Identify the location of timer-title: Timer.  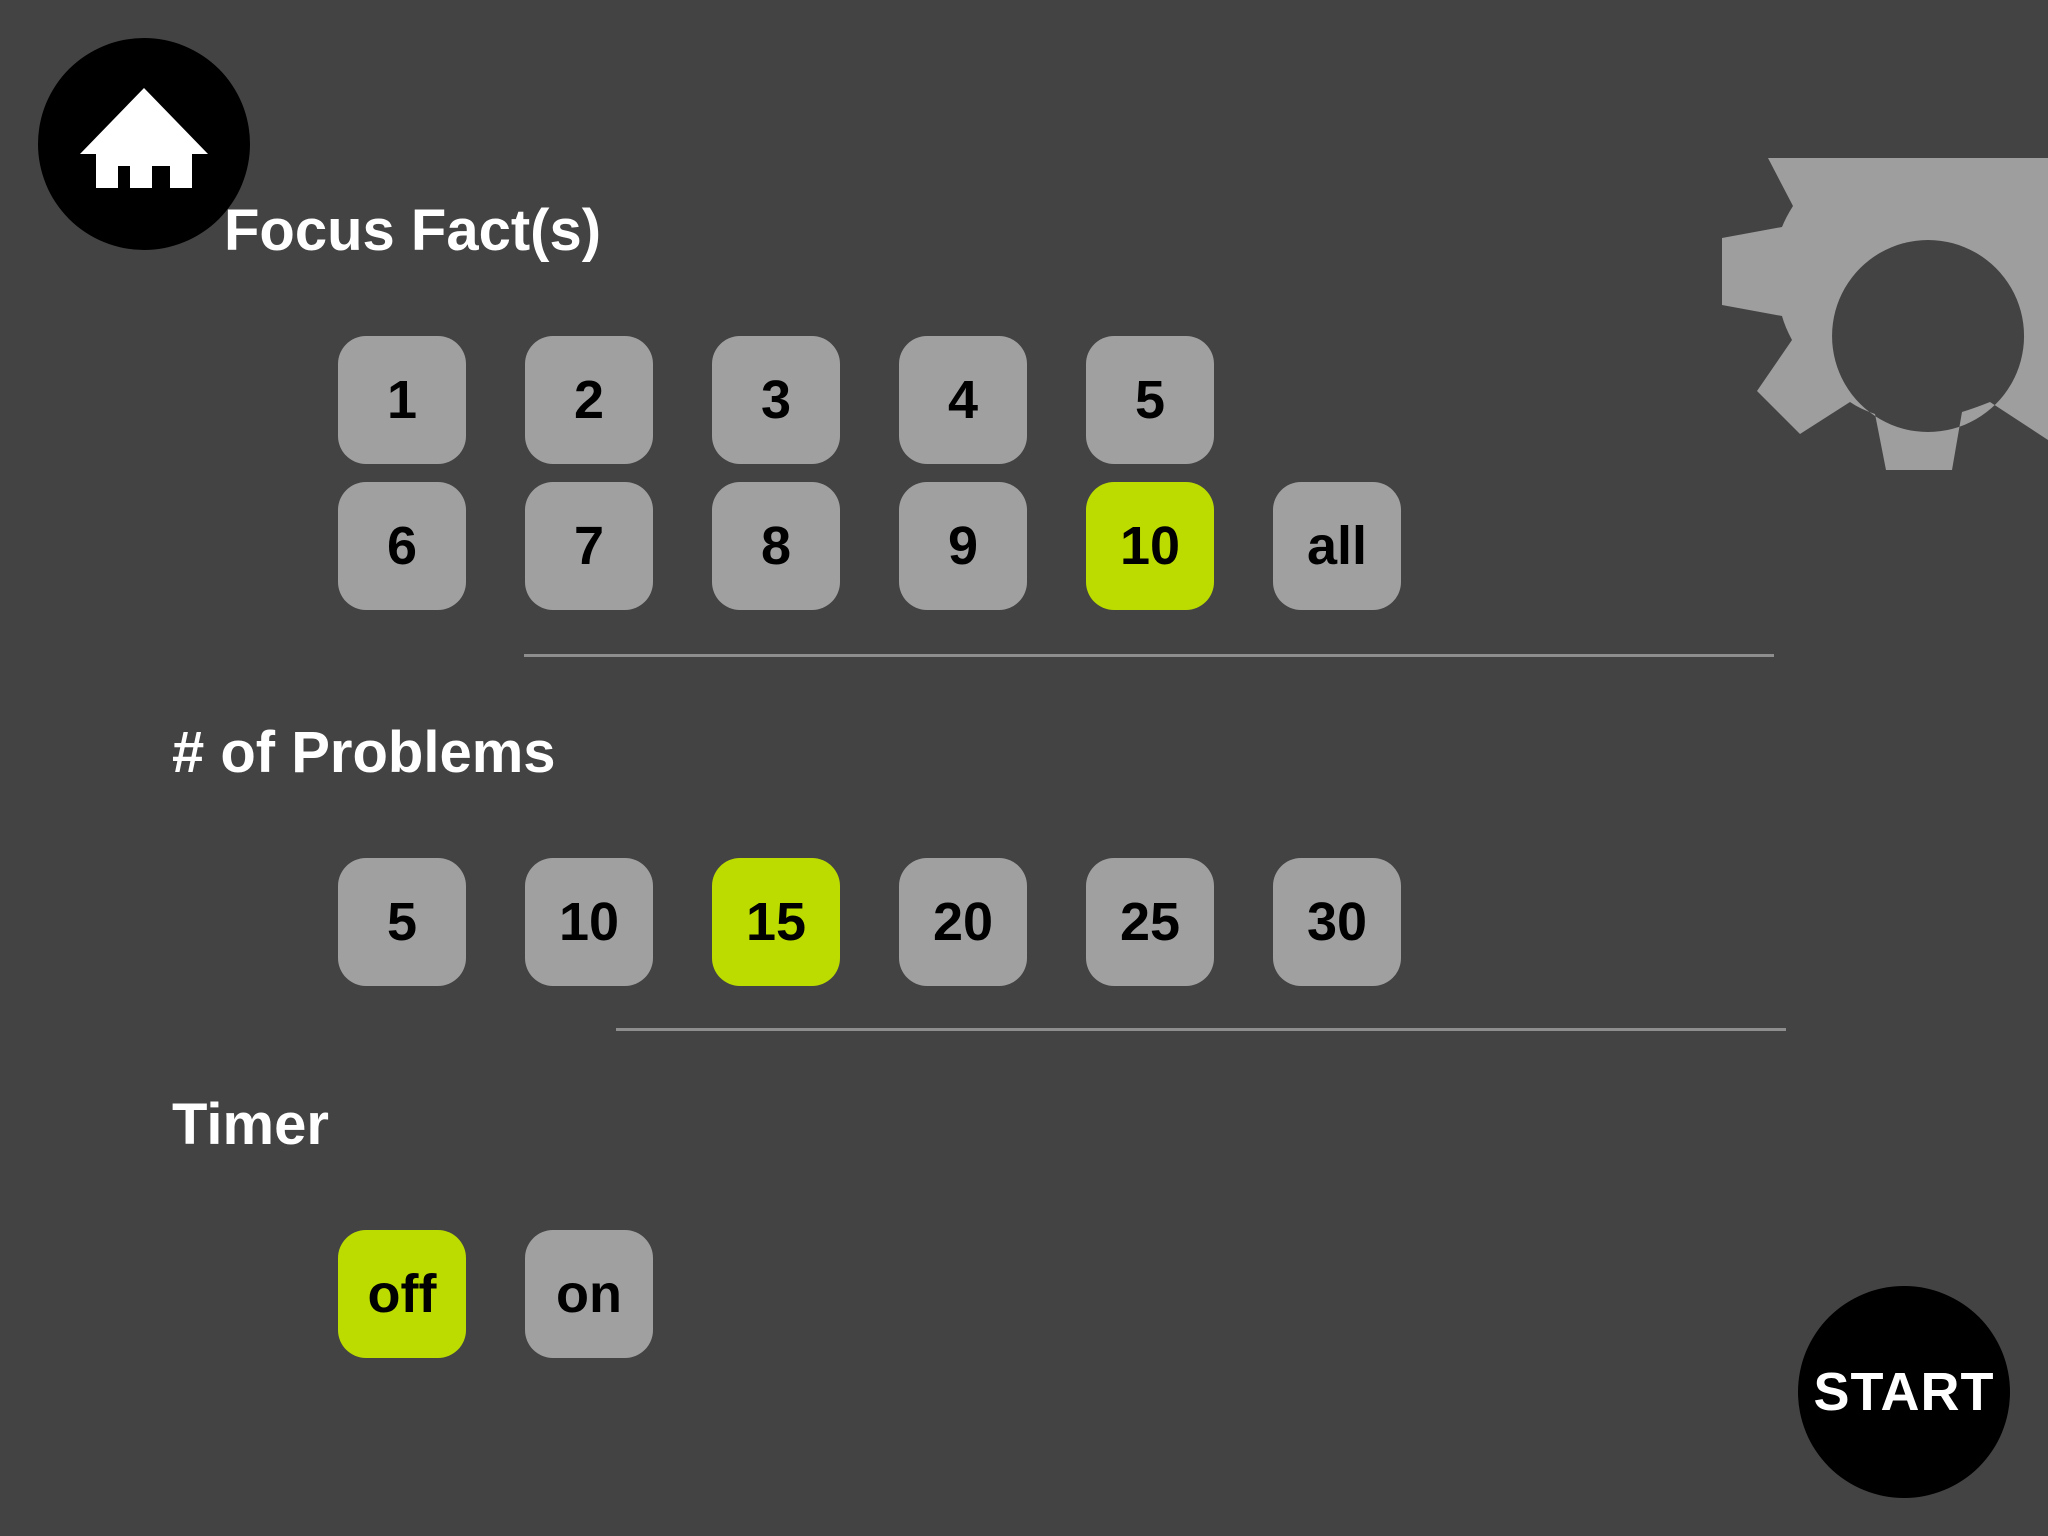
(250, 1124).